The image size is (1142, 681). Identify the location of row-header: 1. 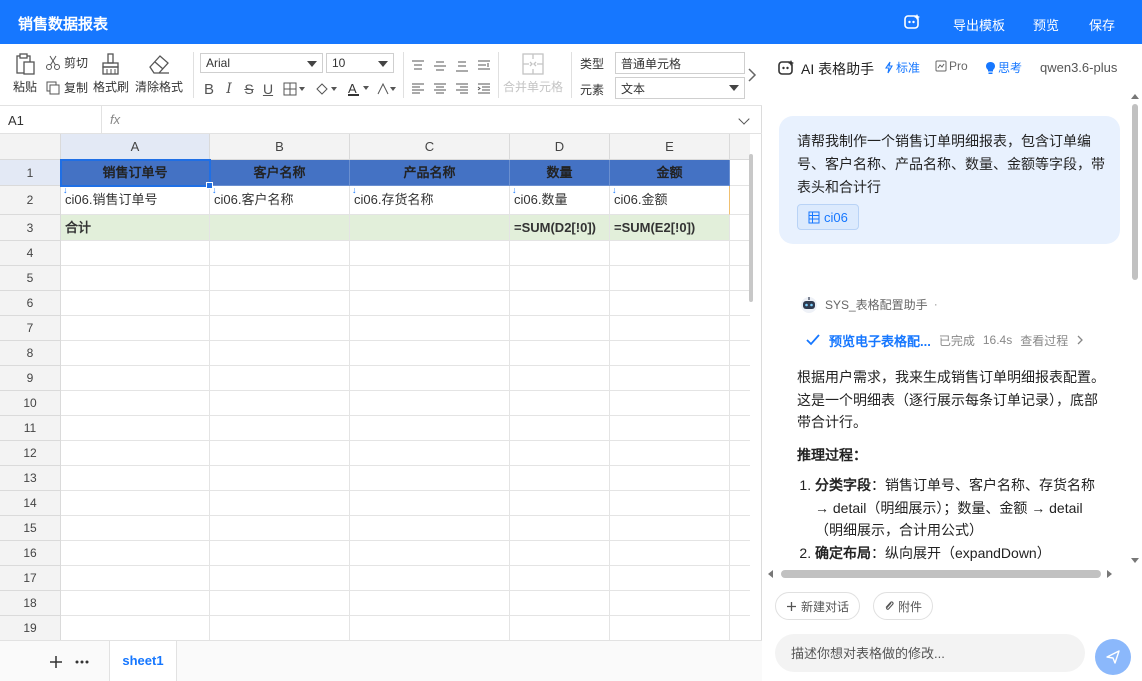
(30, 173).